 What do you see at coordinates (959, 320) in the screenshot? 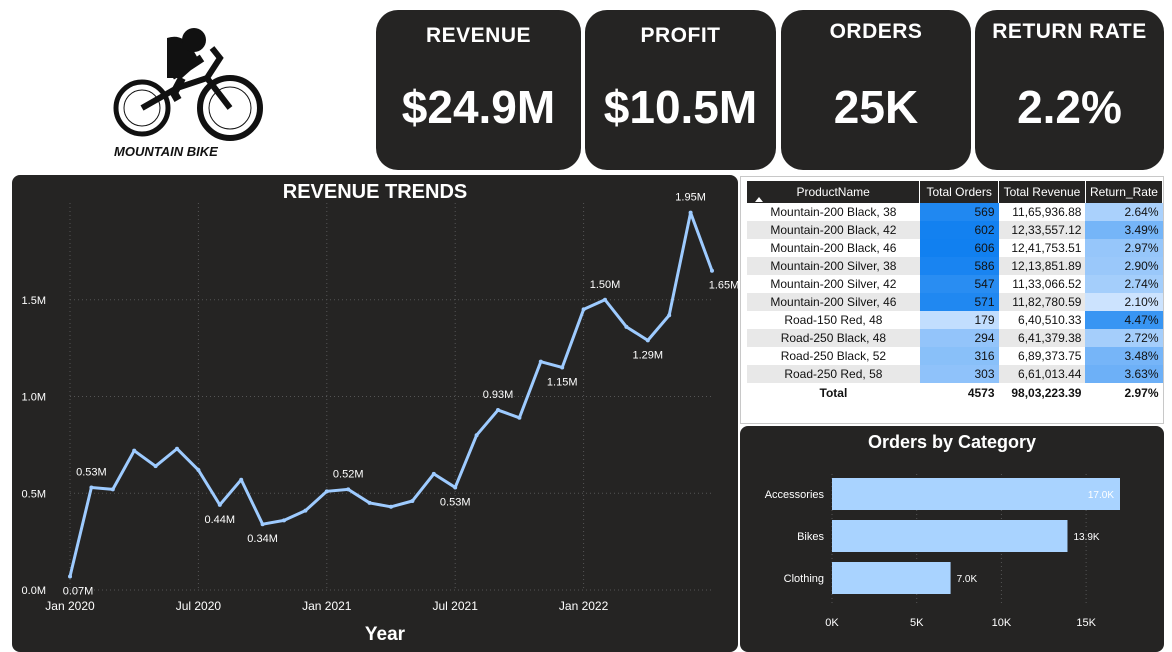
I see `cell-total-orders: 179` at bounding box center [959, 320].